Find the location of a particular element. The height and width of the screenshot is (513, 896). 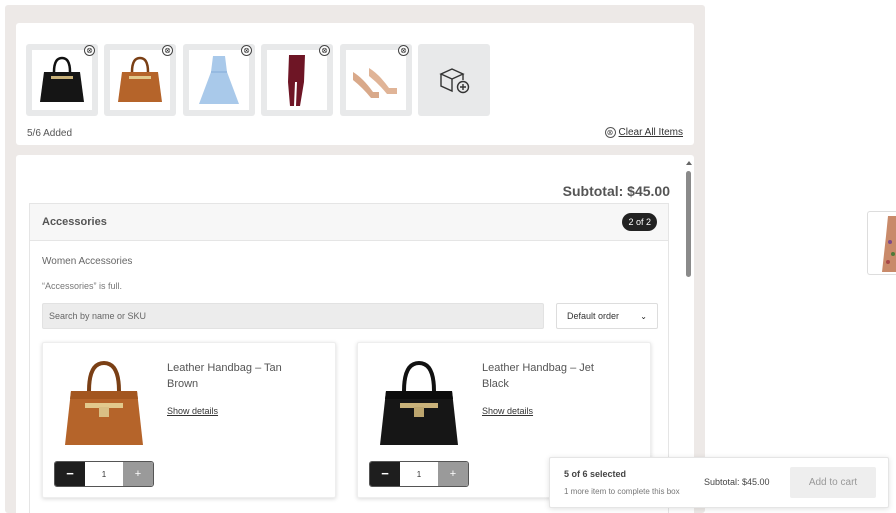

maroon-leggings-image is located at coordinates (297, 80).